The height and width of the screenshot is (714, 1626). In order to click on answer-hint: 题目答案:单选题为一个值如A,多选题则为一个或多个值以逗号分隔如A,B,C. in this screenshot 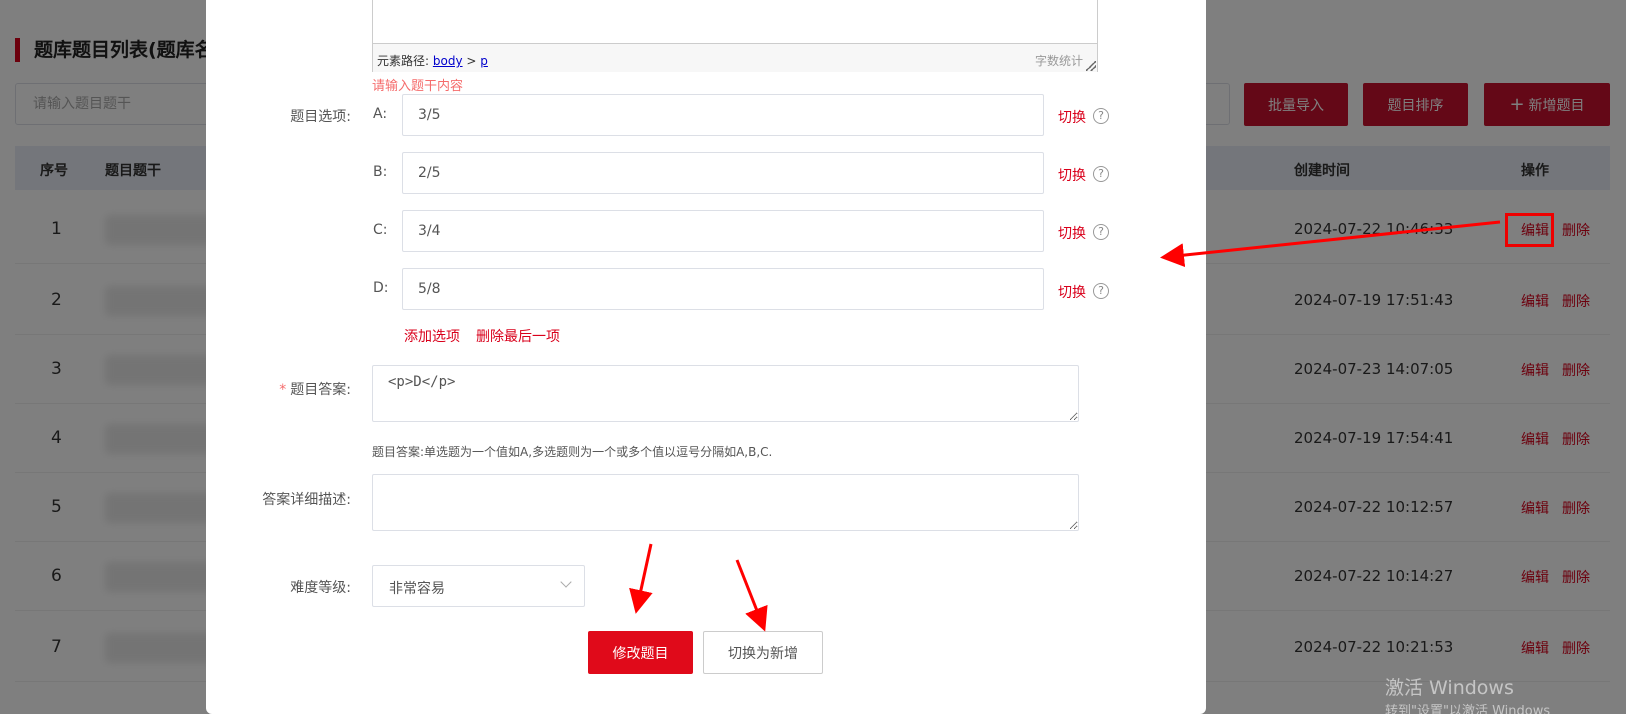, I will do `click(572, 452)`.